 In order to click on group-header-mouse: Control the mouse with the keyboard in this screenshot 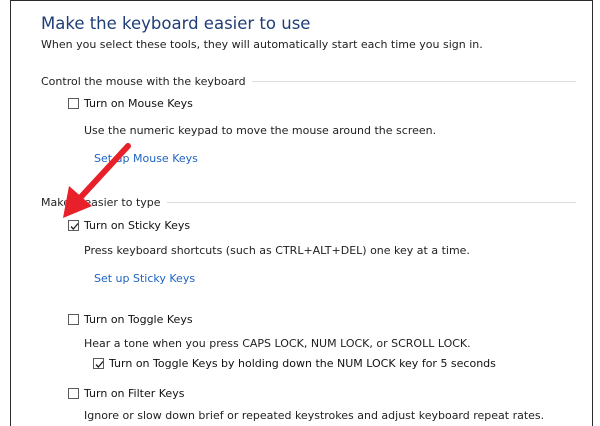, I will do `click(308, 81)`.